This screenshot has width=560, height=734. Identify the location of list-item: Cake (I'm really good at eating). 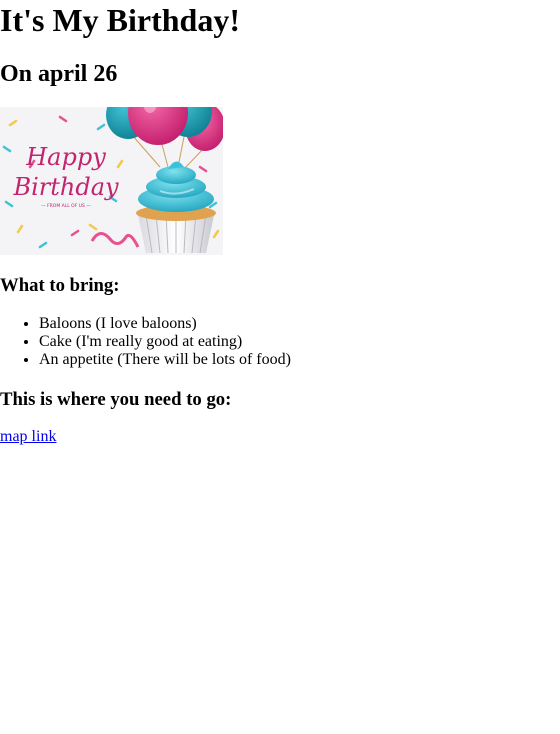
(165, 342).